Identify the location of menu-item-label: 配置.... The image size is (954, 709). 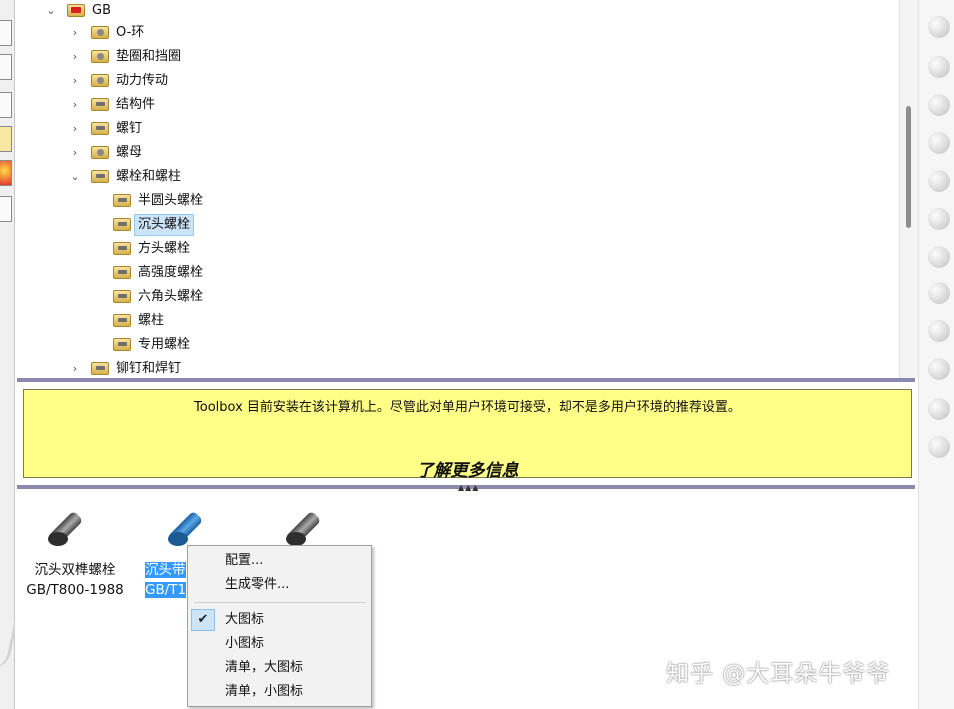
(244, 560).